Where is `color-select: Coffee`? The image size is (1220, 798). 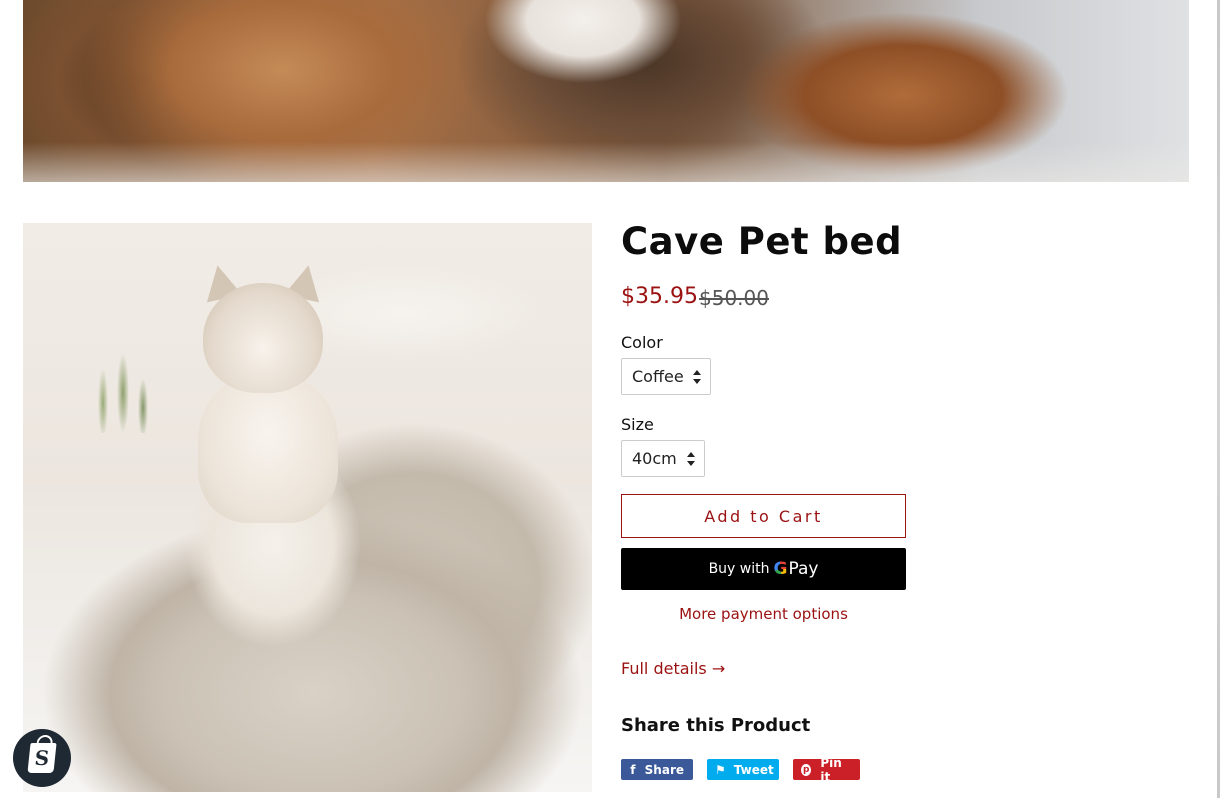
color-select: Coffee is located at coordinates (666, 376).